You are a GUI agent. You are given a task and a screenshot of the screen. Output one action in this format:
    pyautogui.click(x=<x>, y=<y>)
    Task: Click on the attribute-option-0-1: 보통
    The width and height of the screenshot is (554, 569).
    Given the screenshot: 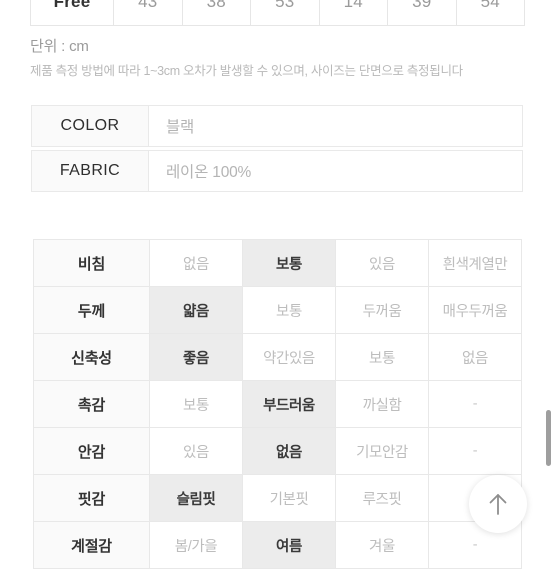 What is the action you would take?
    pyautogui.click(x=289, y=263)
    